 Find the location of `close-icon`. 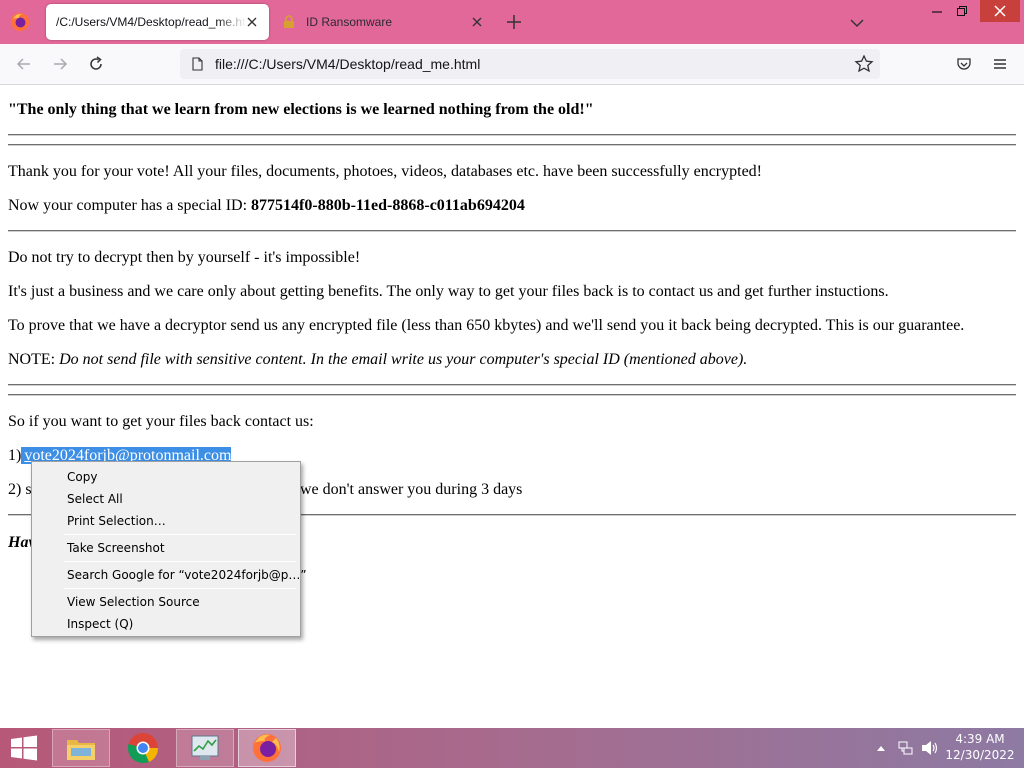

close-icon is located at coordinates (1000, 11).